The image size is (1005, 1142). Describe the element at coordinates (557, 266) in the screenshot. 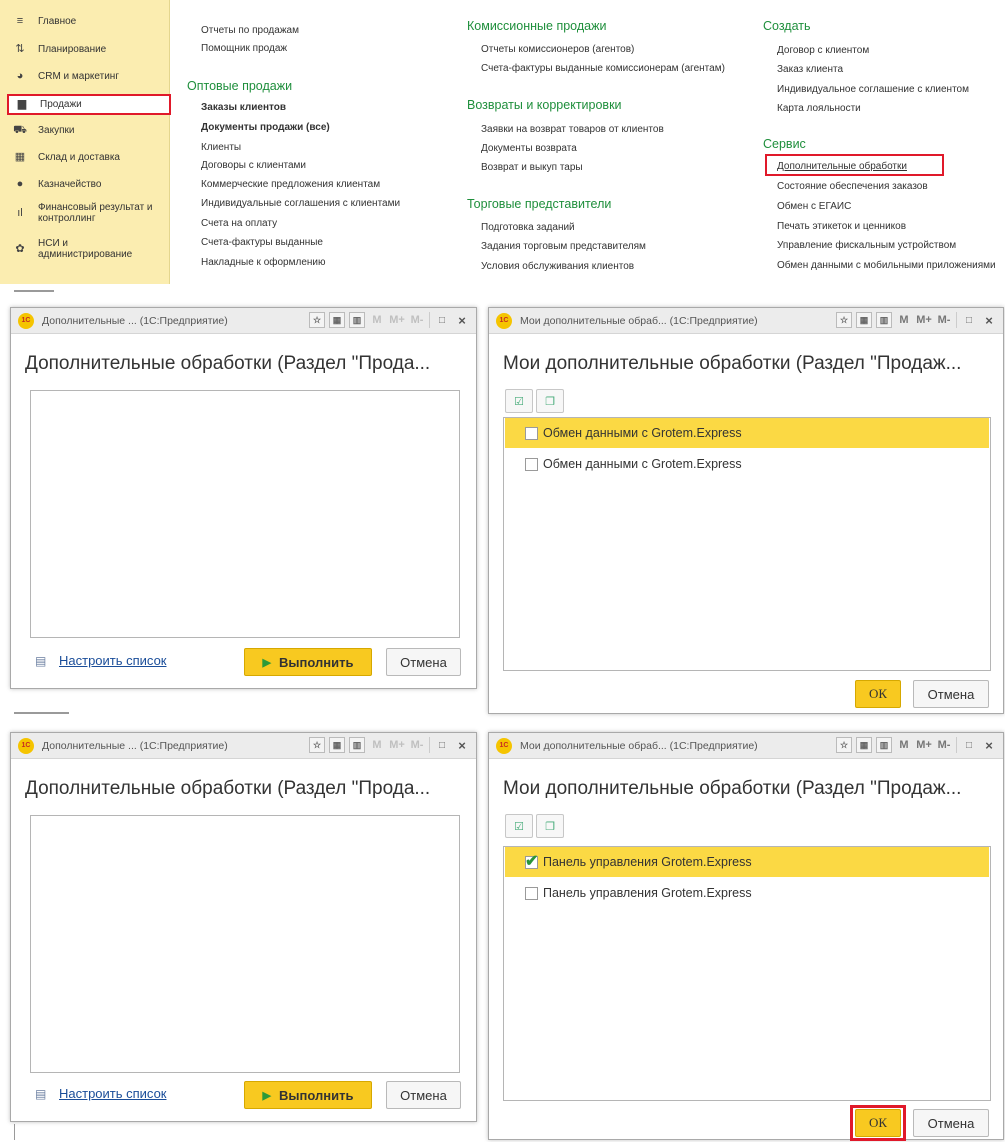

I see `link-service-conditions: Условия обслуживания клиентов` at that location.